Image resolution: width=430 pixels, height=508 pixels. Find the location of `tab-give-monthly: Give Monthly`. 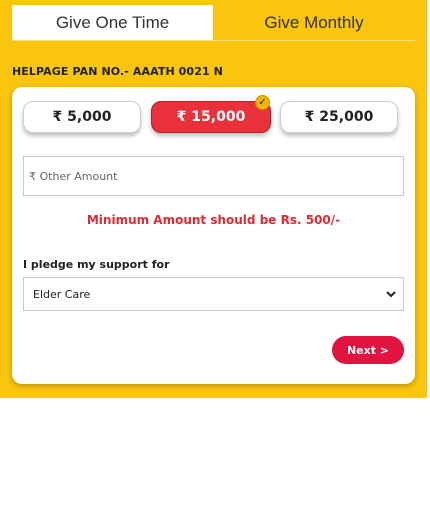

tab-give-monthly: Give Monthly is located at coordinates (314, 22).